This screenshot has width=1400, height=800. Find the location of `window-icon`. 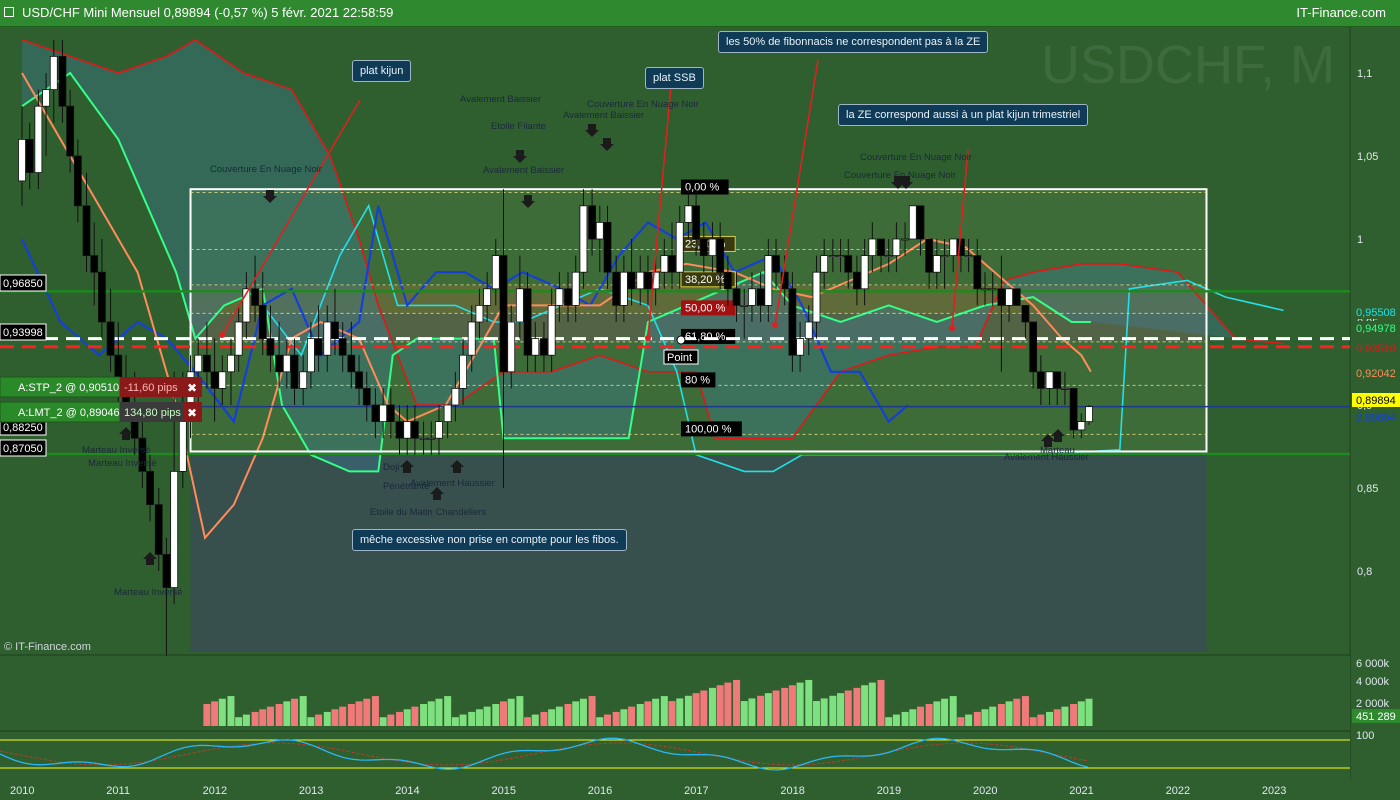

window-icon is located at coordinates (9, 12).